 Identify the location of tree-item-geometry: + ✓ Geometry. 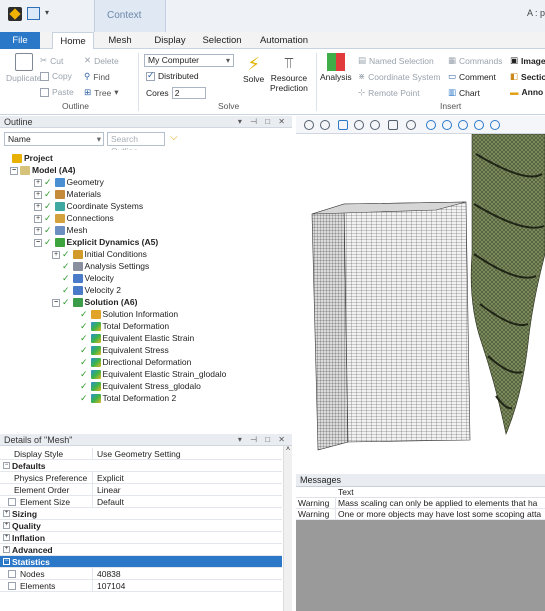
(69, 182).